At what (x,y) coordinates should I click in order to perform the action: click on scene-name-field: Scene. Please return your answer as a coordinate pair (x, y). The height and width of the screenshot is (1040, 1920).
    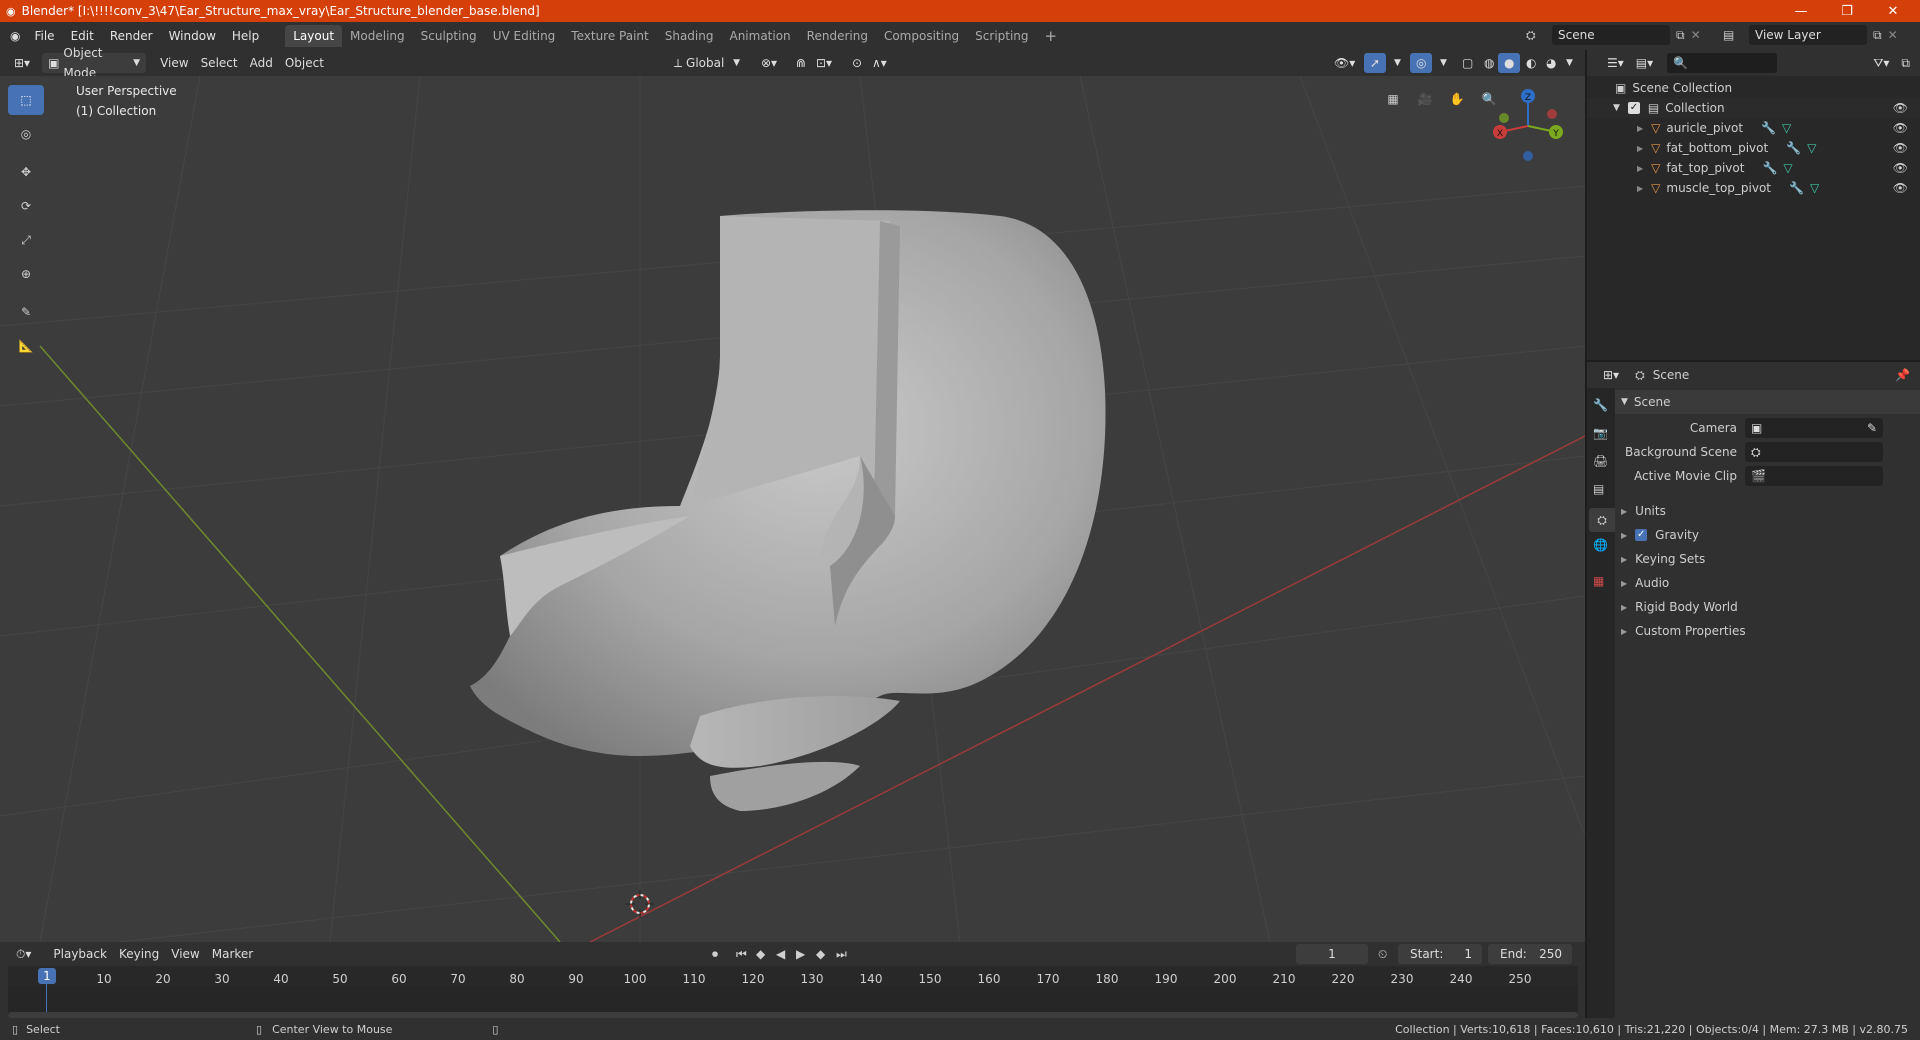
    Looking at the image, I should click on (1611, 35).